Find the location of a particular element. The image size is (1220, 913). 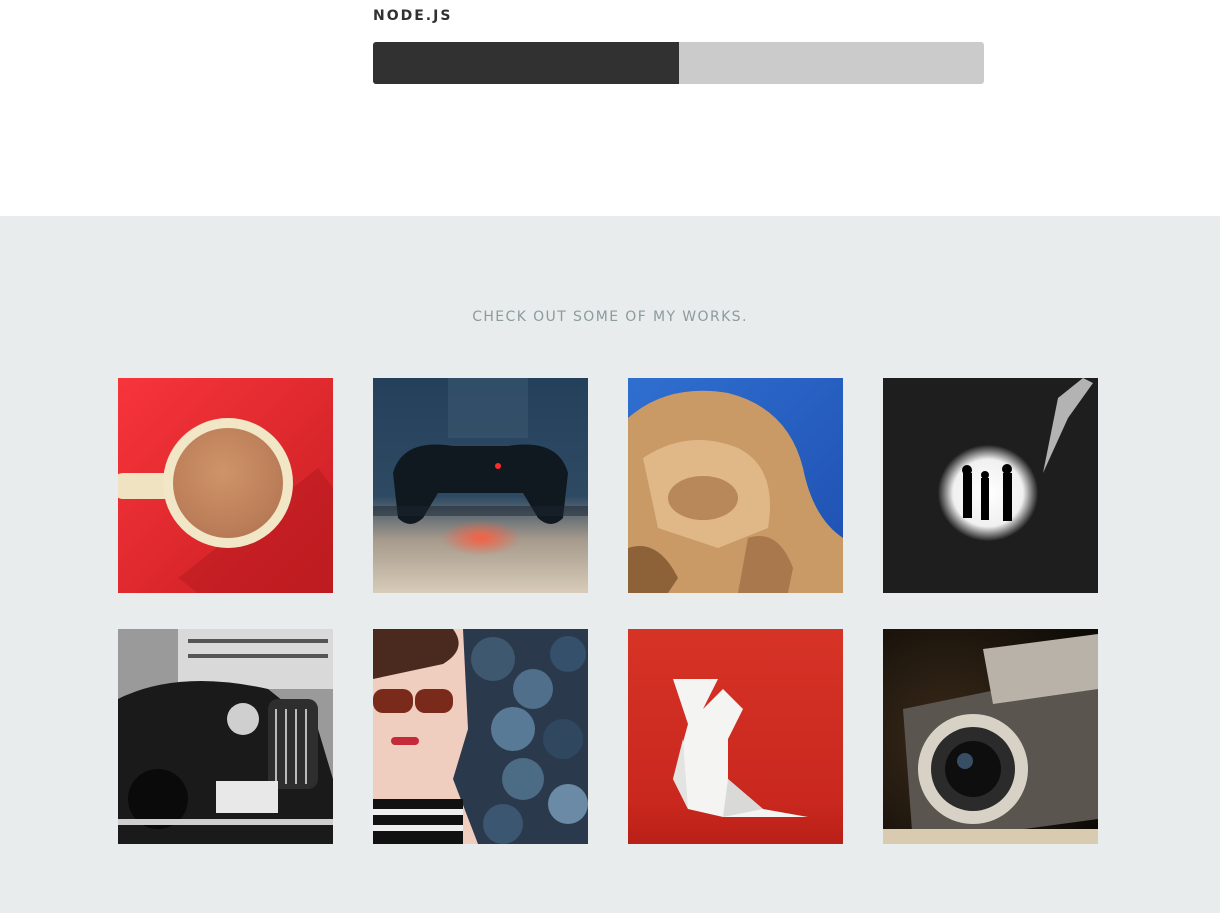

skill-progress-bar is located at coordinates (678, 63).